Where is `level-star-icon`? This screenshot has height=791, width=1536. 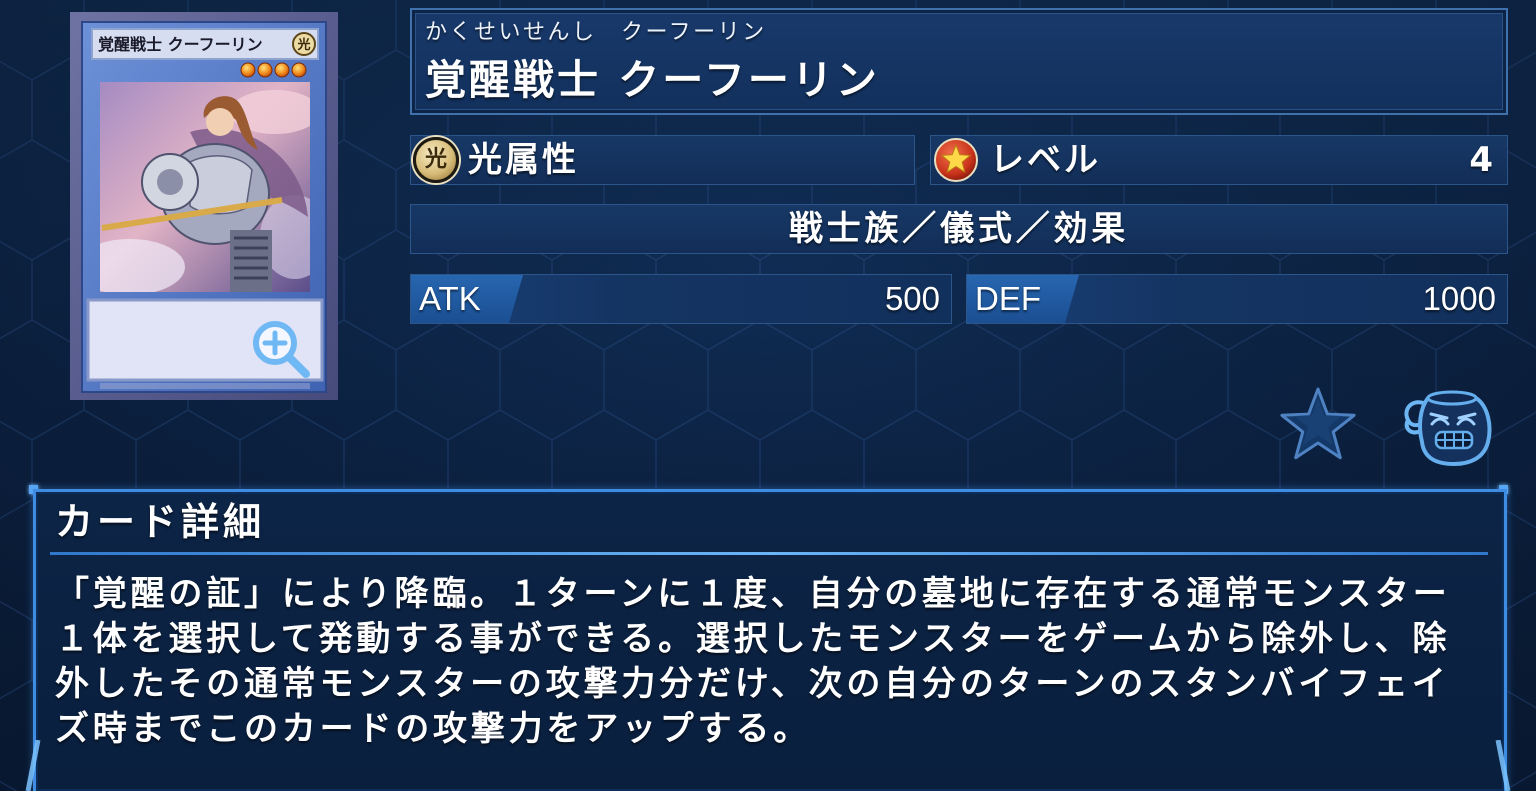 level-star-icon is located at coordinates (956, 160).